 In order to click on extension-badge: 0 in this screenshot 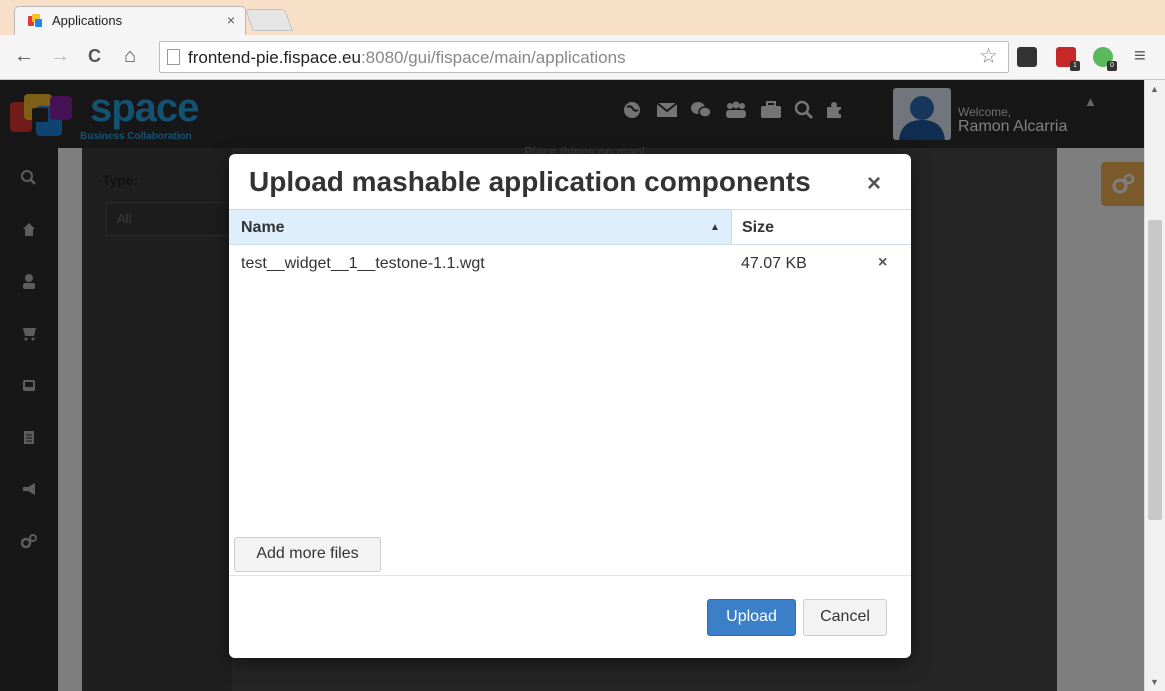, I will do `click(1112, 66)`.